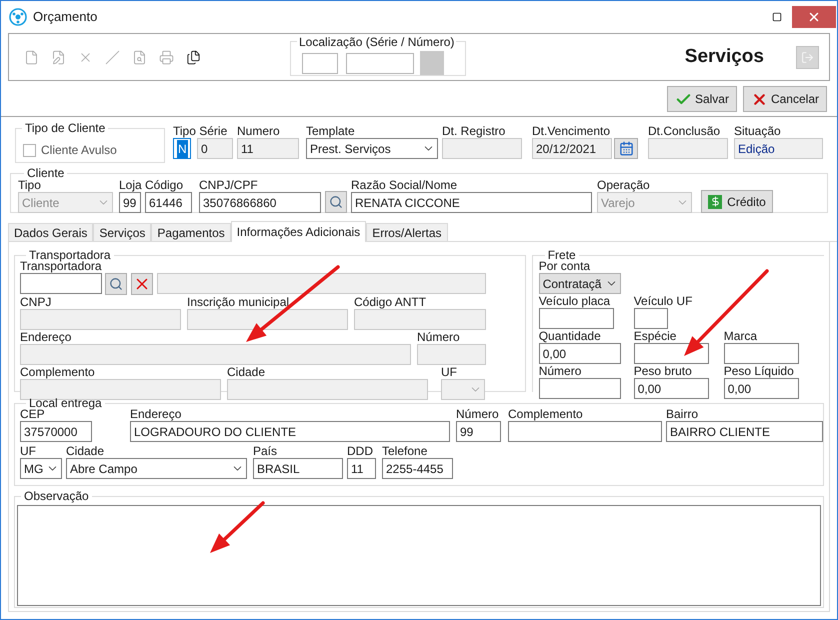  I want to click on group-title: Cliente, so click(45, 173).